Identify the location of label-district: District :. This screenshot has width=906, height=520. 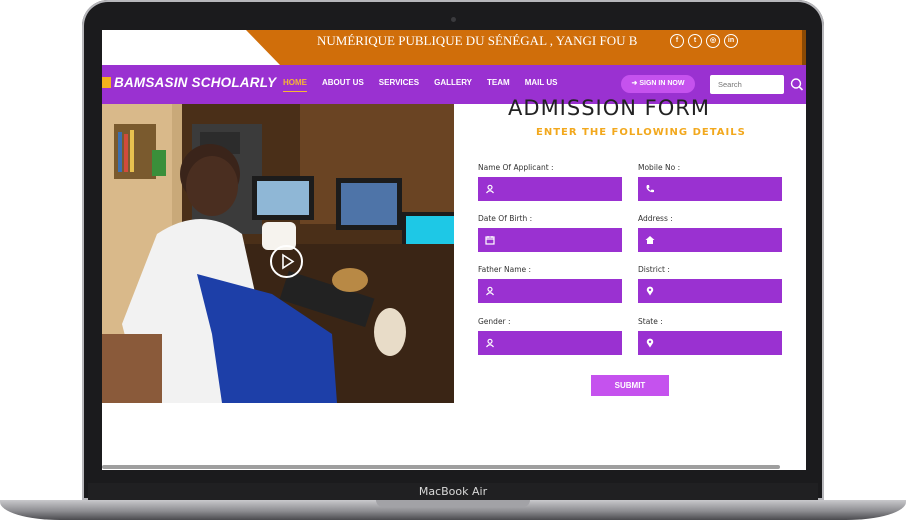
(654, 269).